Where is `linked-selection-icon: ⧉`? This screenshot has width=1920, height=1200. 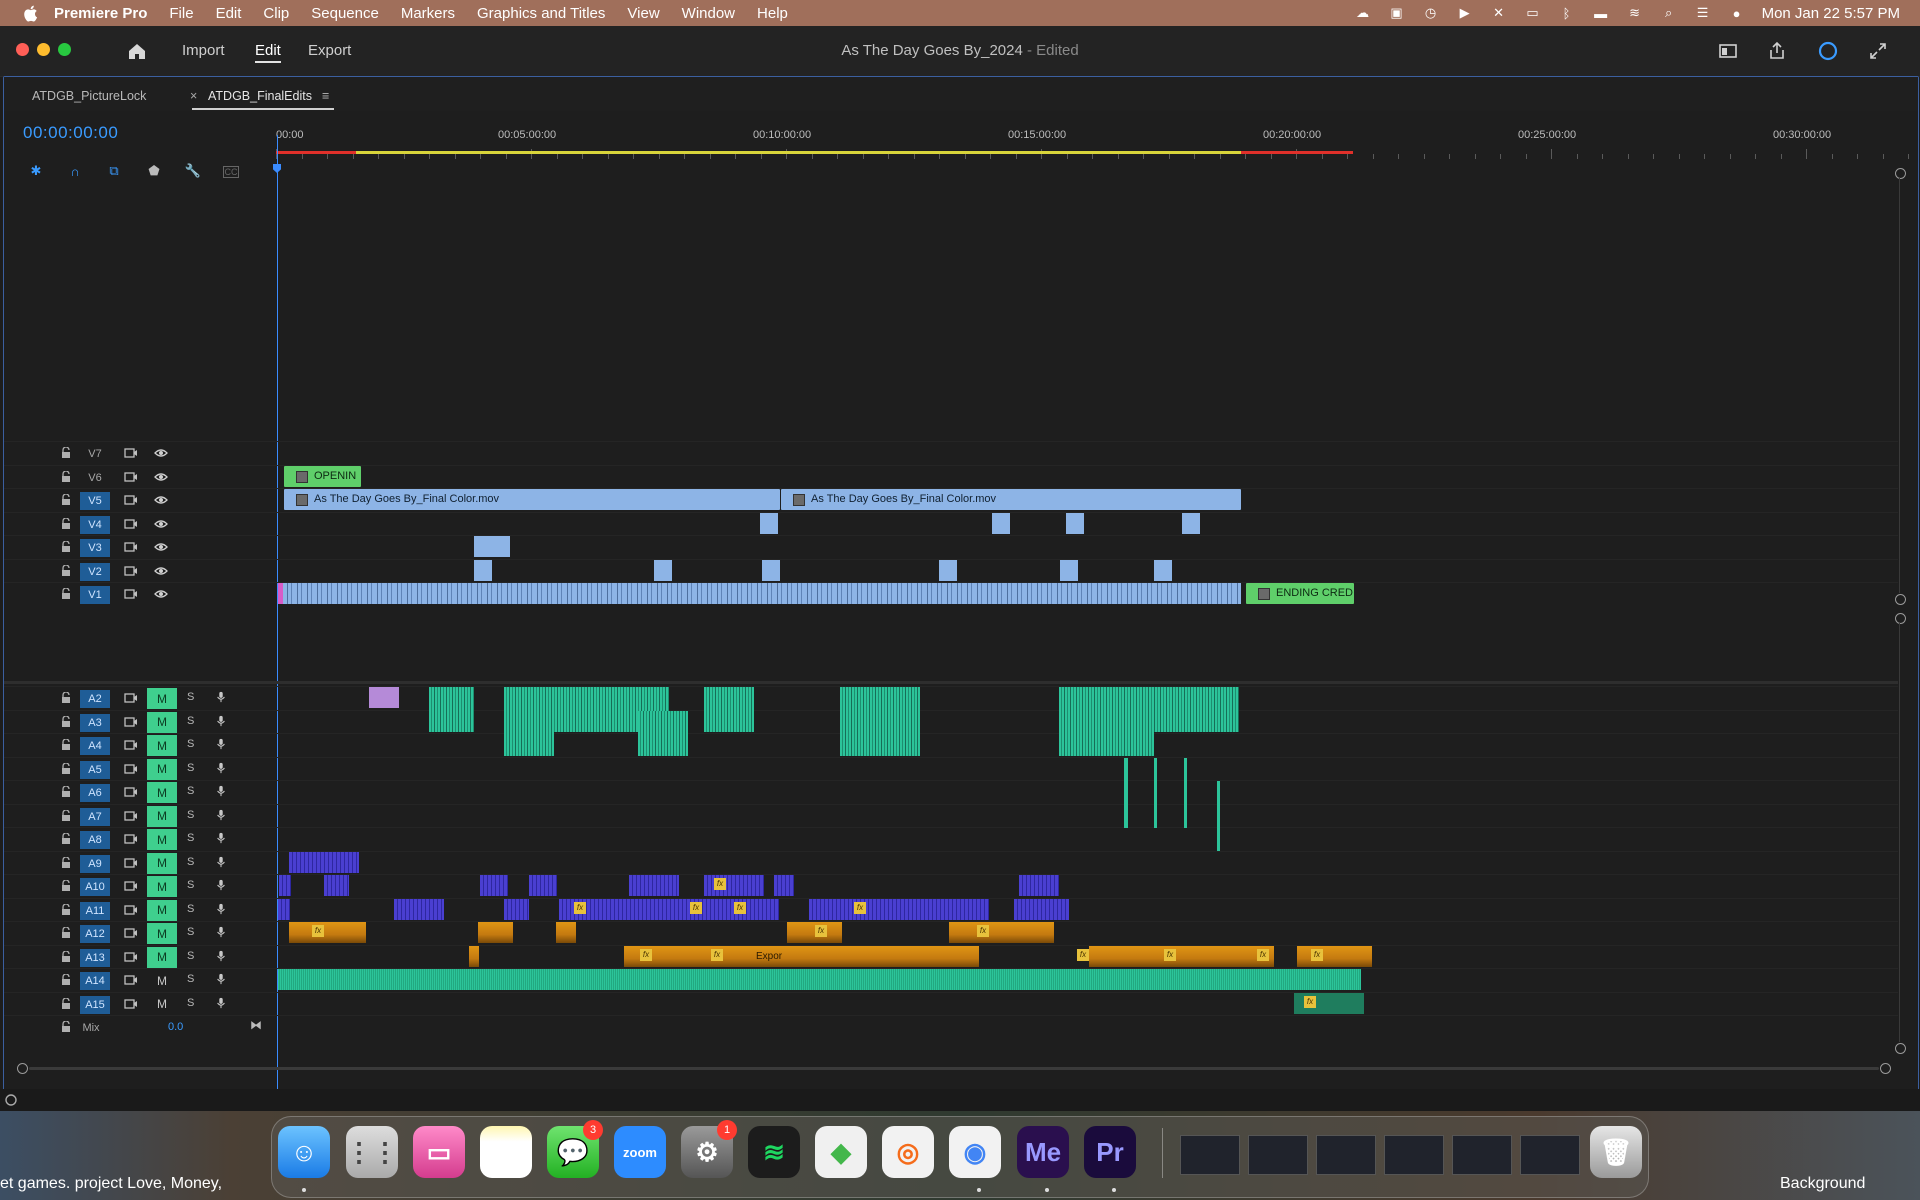
linked-selection-icon: ⧉ is located at coordinates (114, 171).